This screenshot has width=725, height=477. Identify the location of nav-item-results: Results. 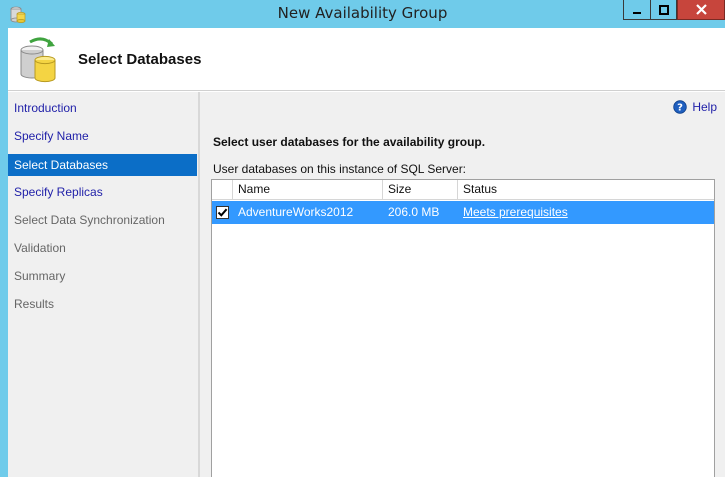
(34, 304).